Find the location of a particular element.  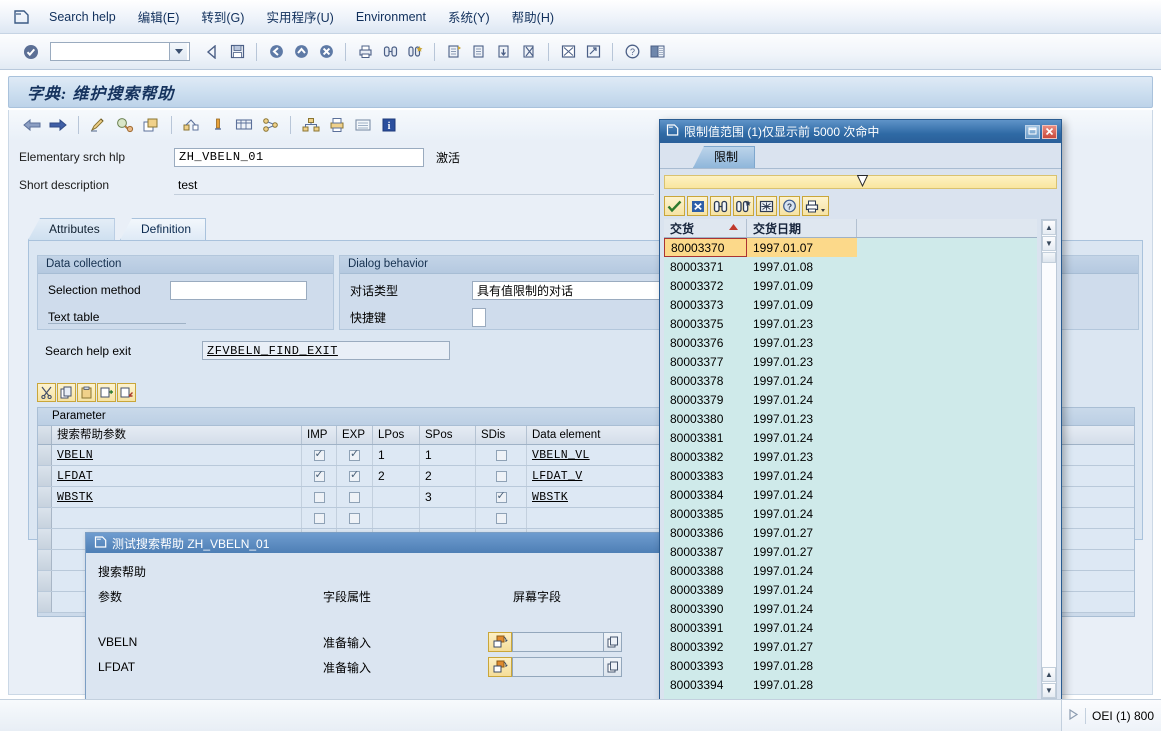

col-param: 搜索帮助参数 is located at coordinates (177, 435).